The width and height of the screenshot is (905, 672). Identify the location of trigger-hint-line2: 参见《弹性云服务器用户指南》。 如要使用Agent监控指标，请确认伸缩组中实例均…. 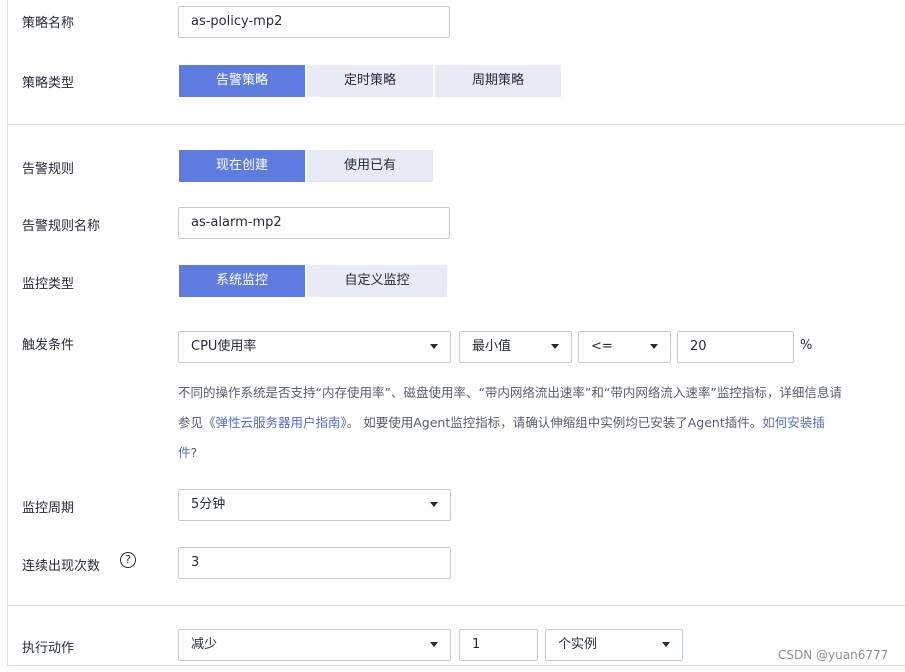
(501, 421).